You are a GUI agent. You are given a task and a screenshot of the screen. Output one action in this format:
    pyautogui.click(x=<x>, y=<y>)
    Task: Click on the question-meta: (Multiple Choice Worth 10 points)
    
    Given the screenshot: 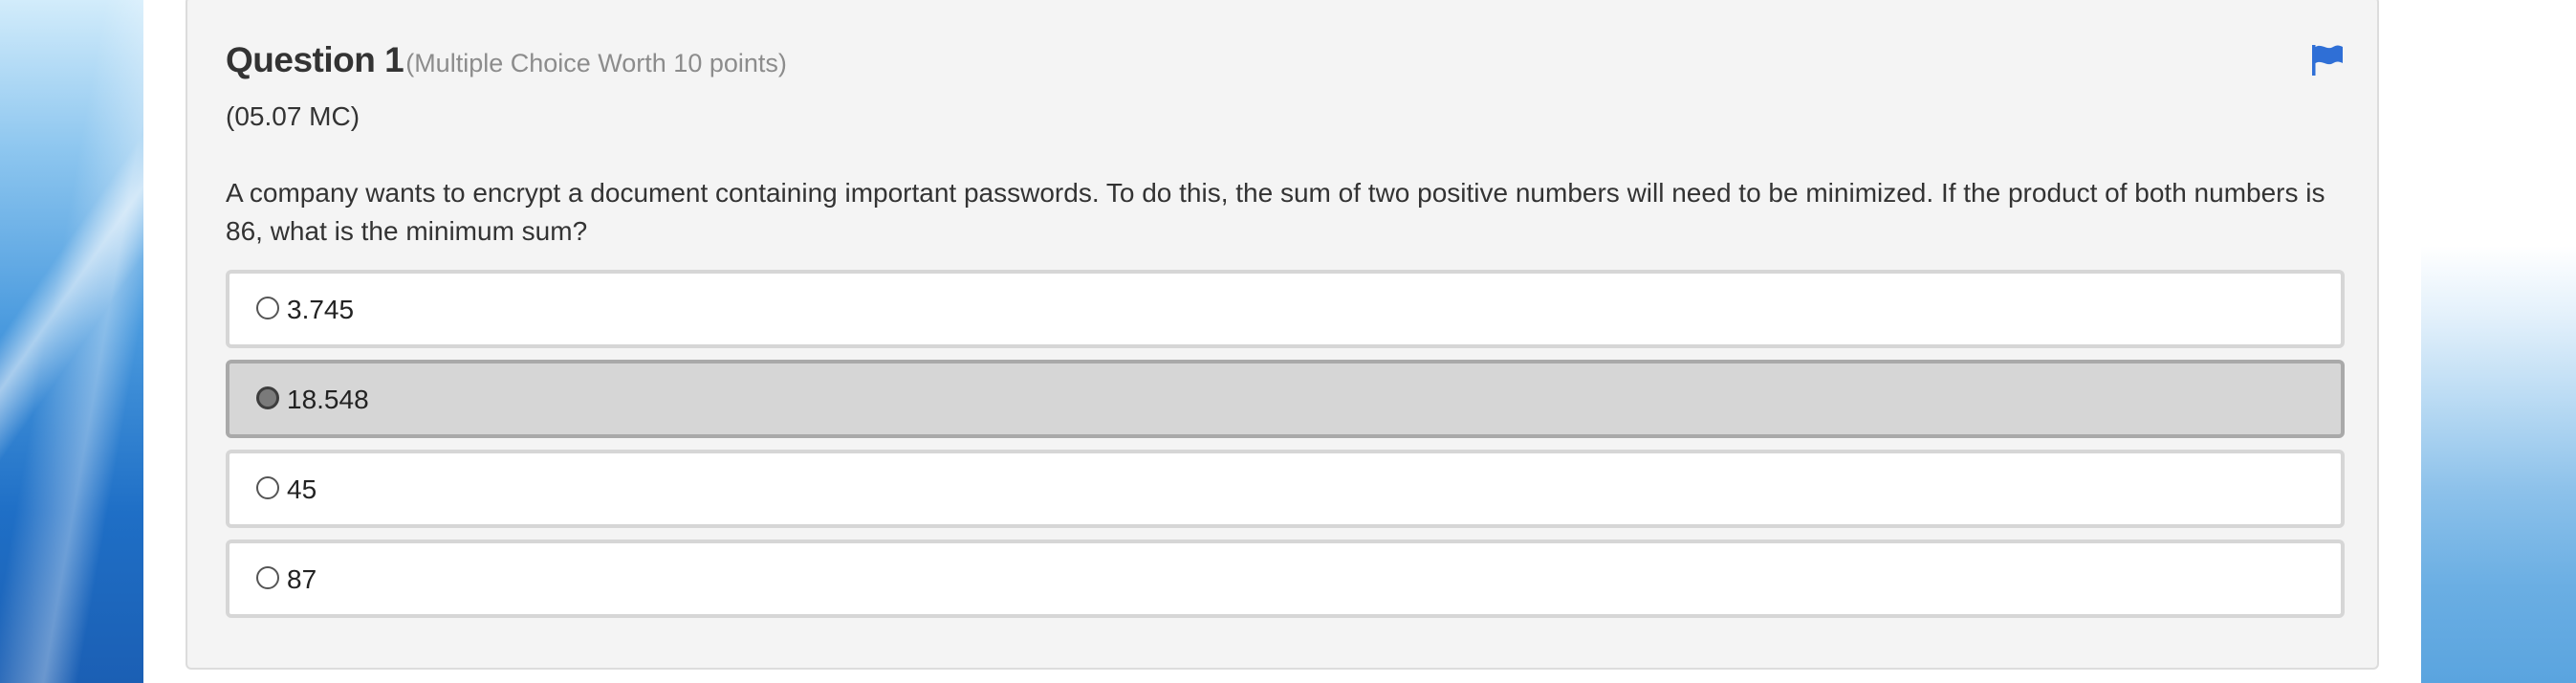 What is the action you would take?
    pyautogui.click(x=596, y=63)
    